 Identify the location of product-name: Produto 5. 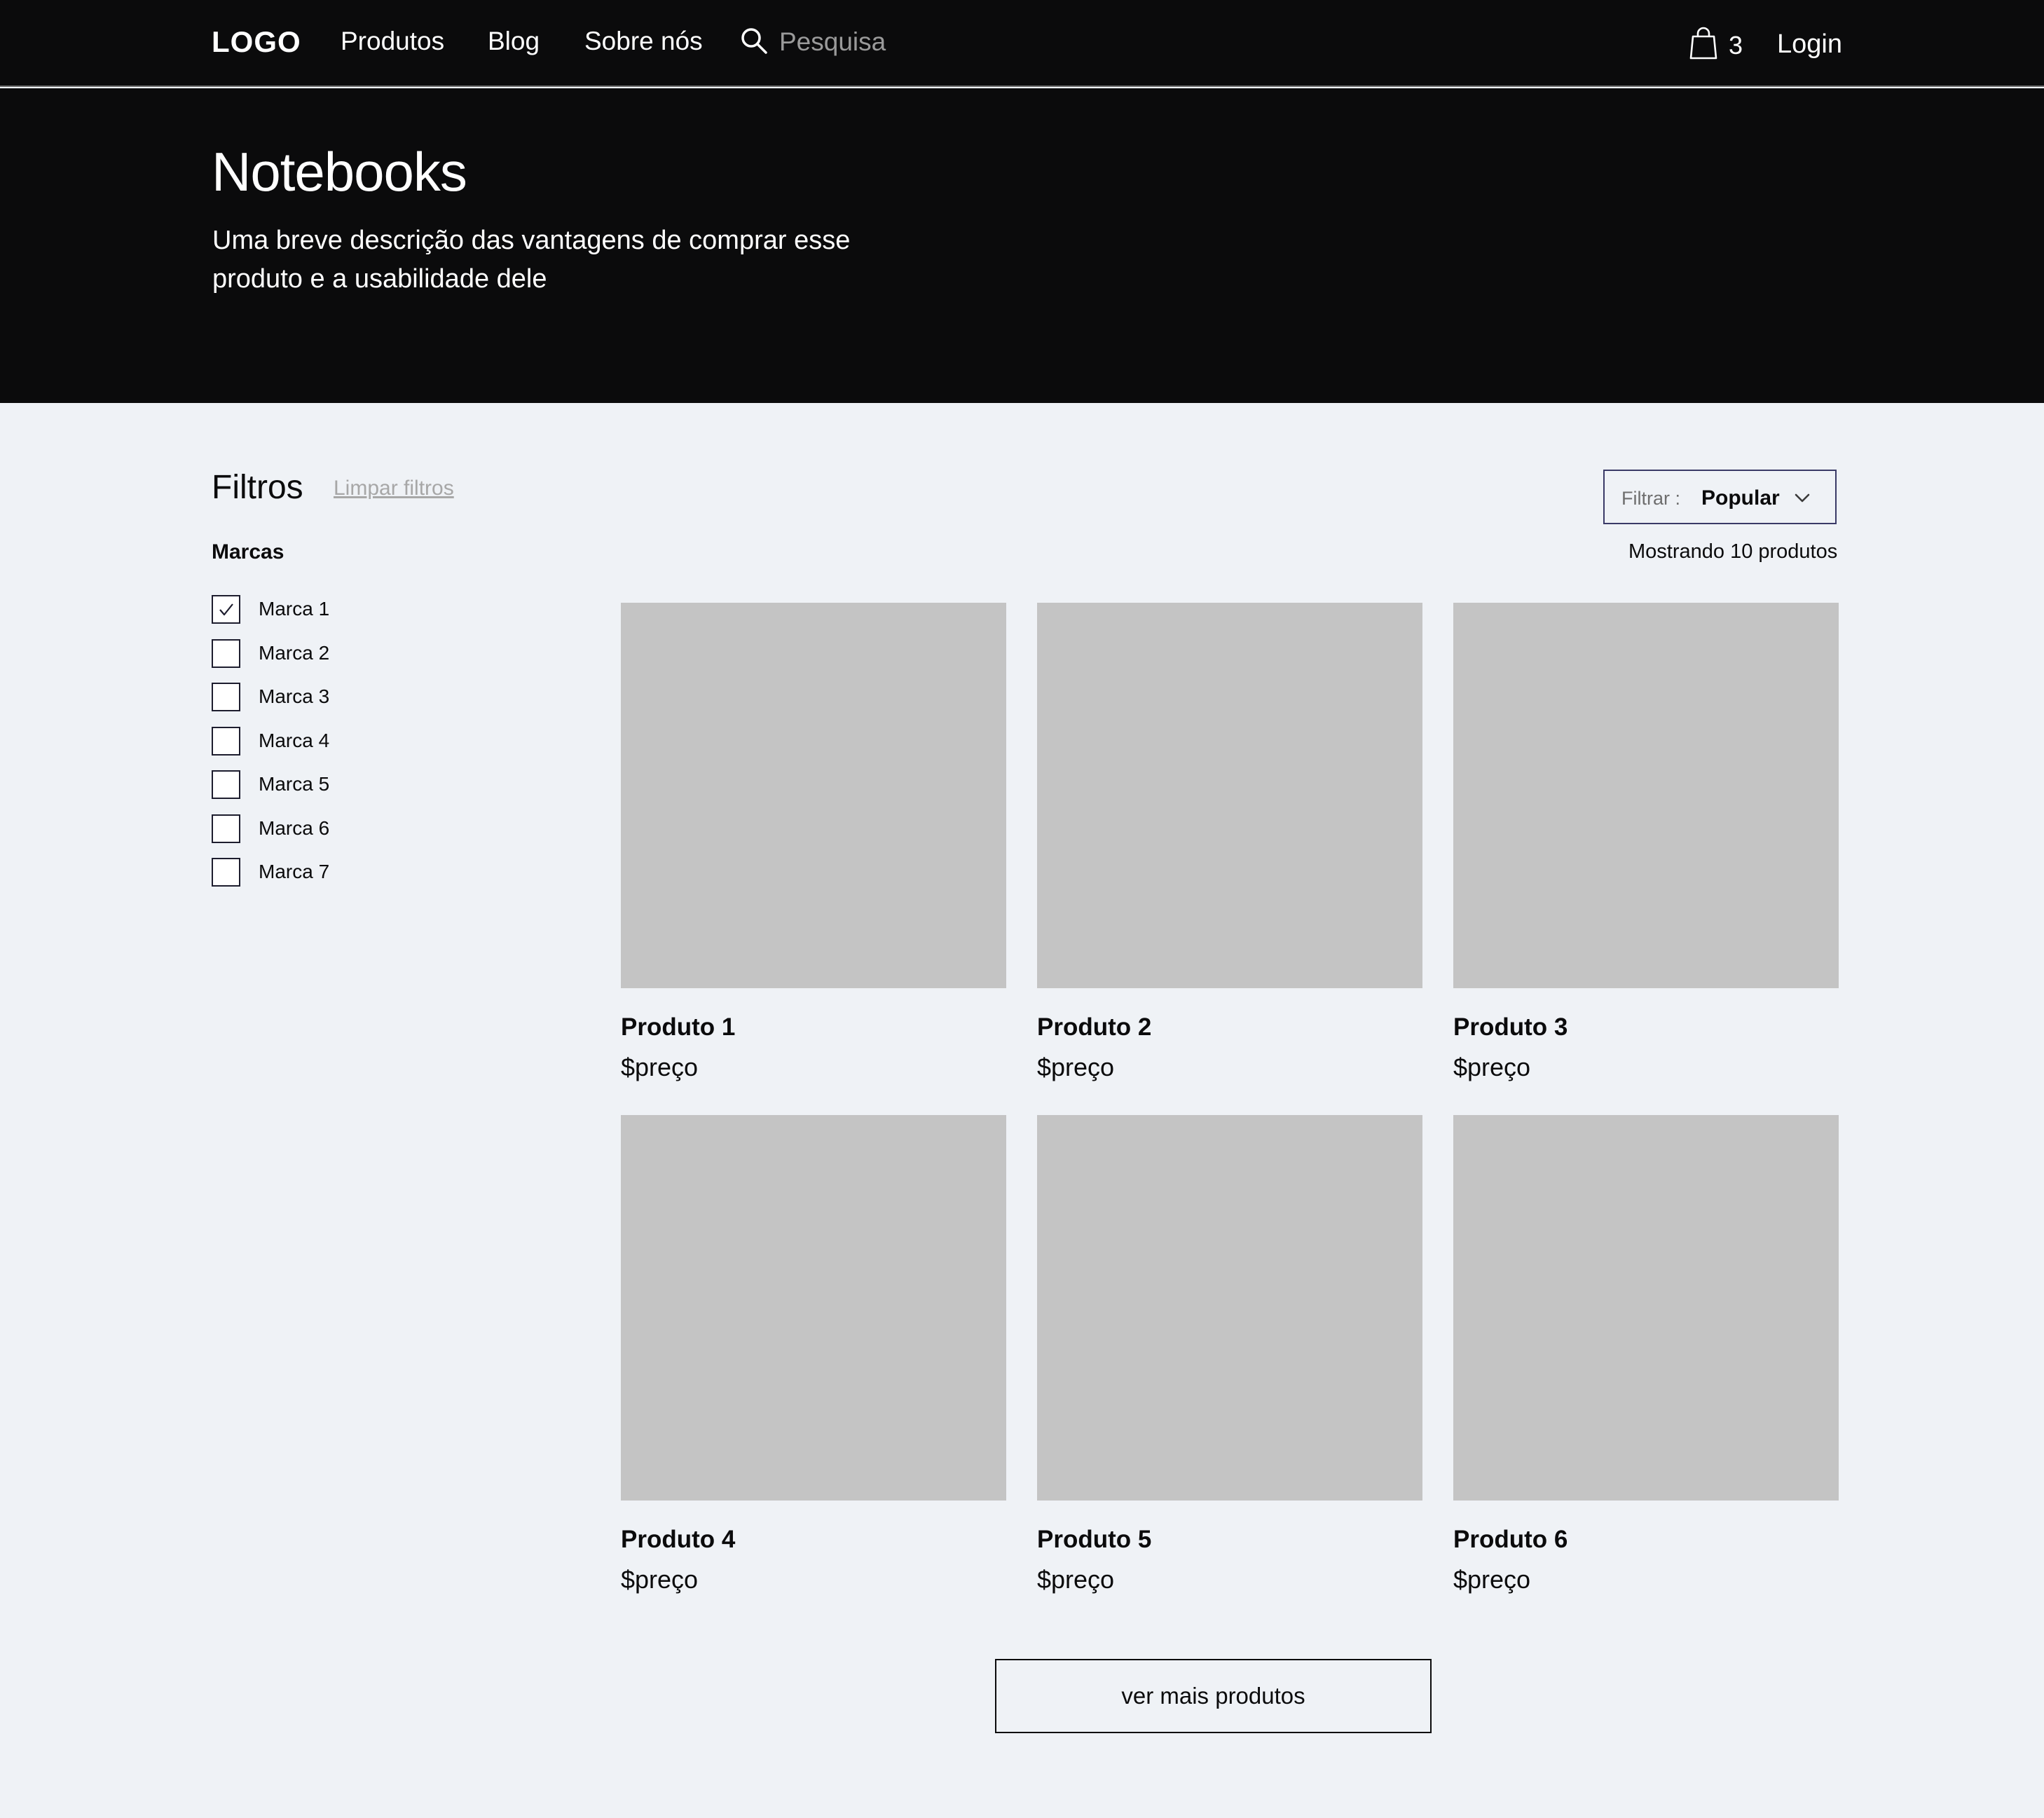
(1094, 1540).